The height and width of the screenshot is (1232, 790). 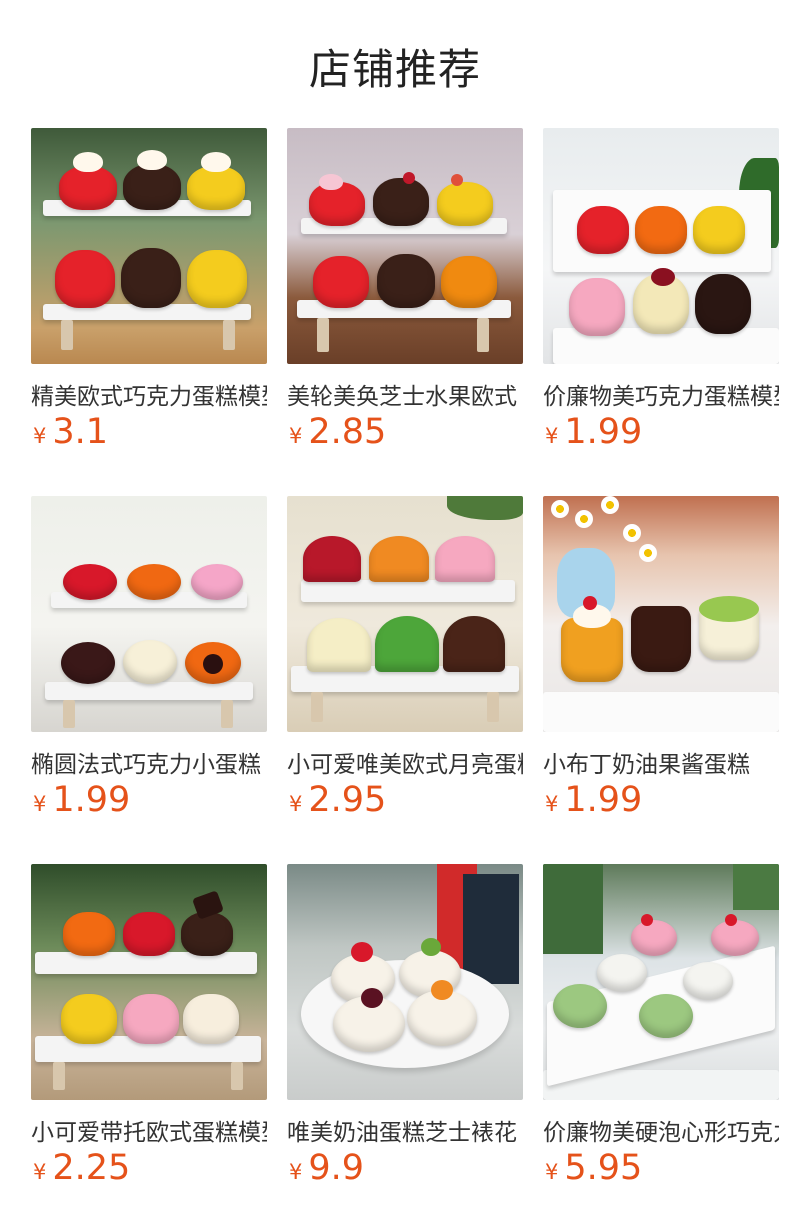 I want to click on product-card: 小布丁奶油果酱蛋糕 ¥1.99, so click(x=661, y=680).